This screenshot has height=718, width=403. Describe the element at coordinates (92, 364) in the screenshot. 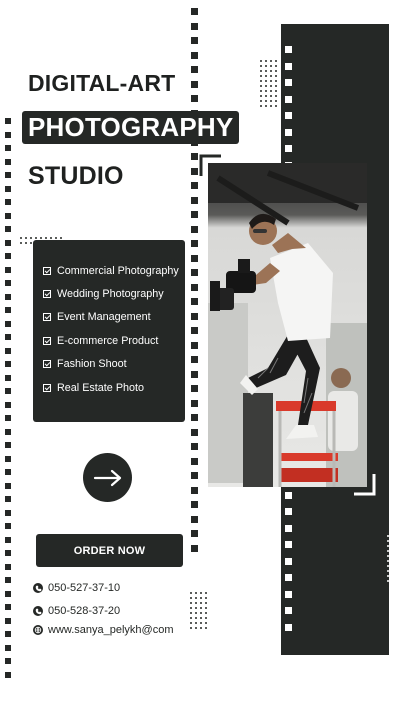

I see `service-label: Fashion Shoot` at that location.